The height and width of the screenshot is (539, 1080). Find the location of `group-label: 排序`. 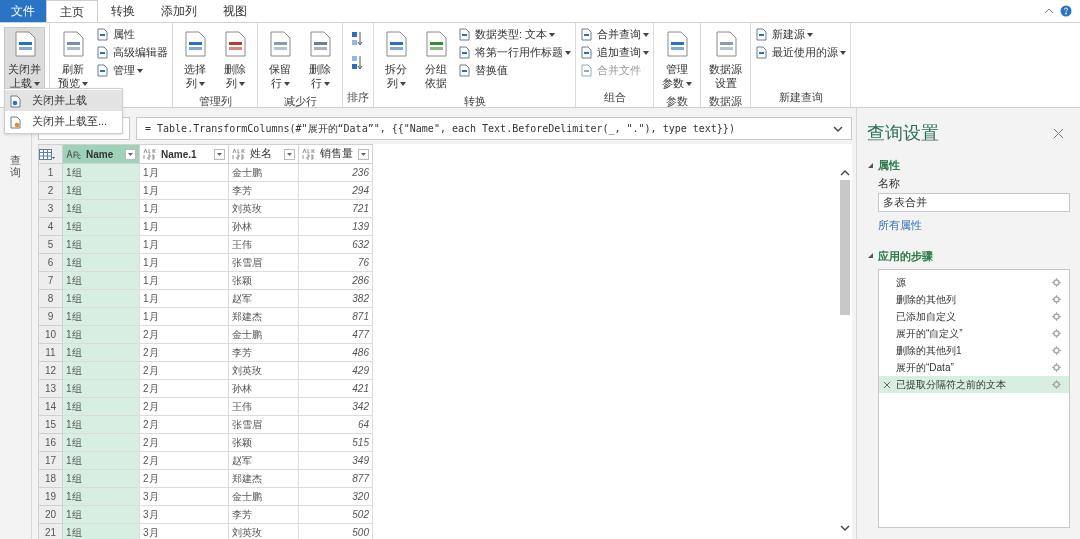

group-label: 排序 is located at coordinates (358, 97).